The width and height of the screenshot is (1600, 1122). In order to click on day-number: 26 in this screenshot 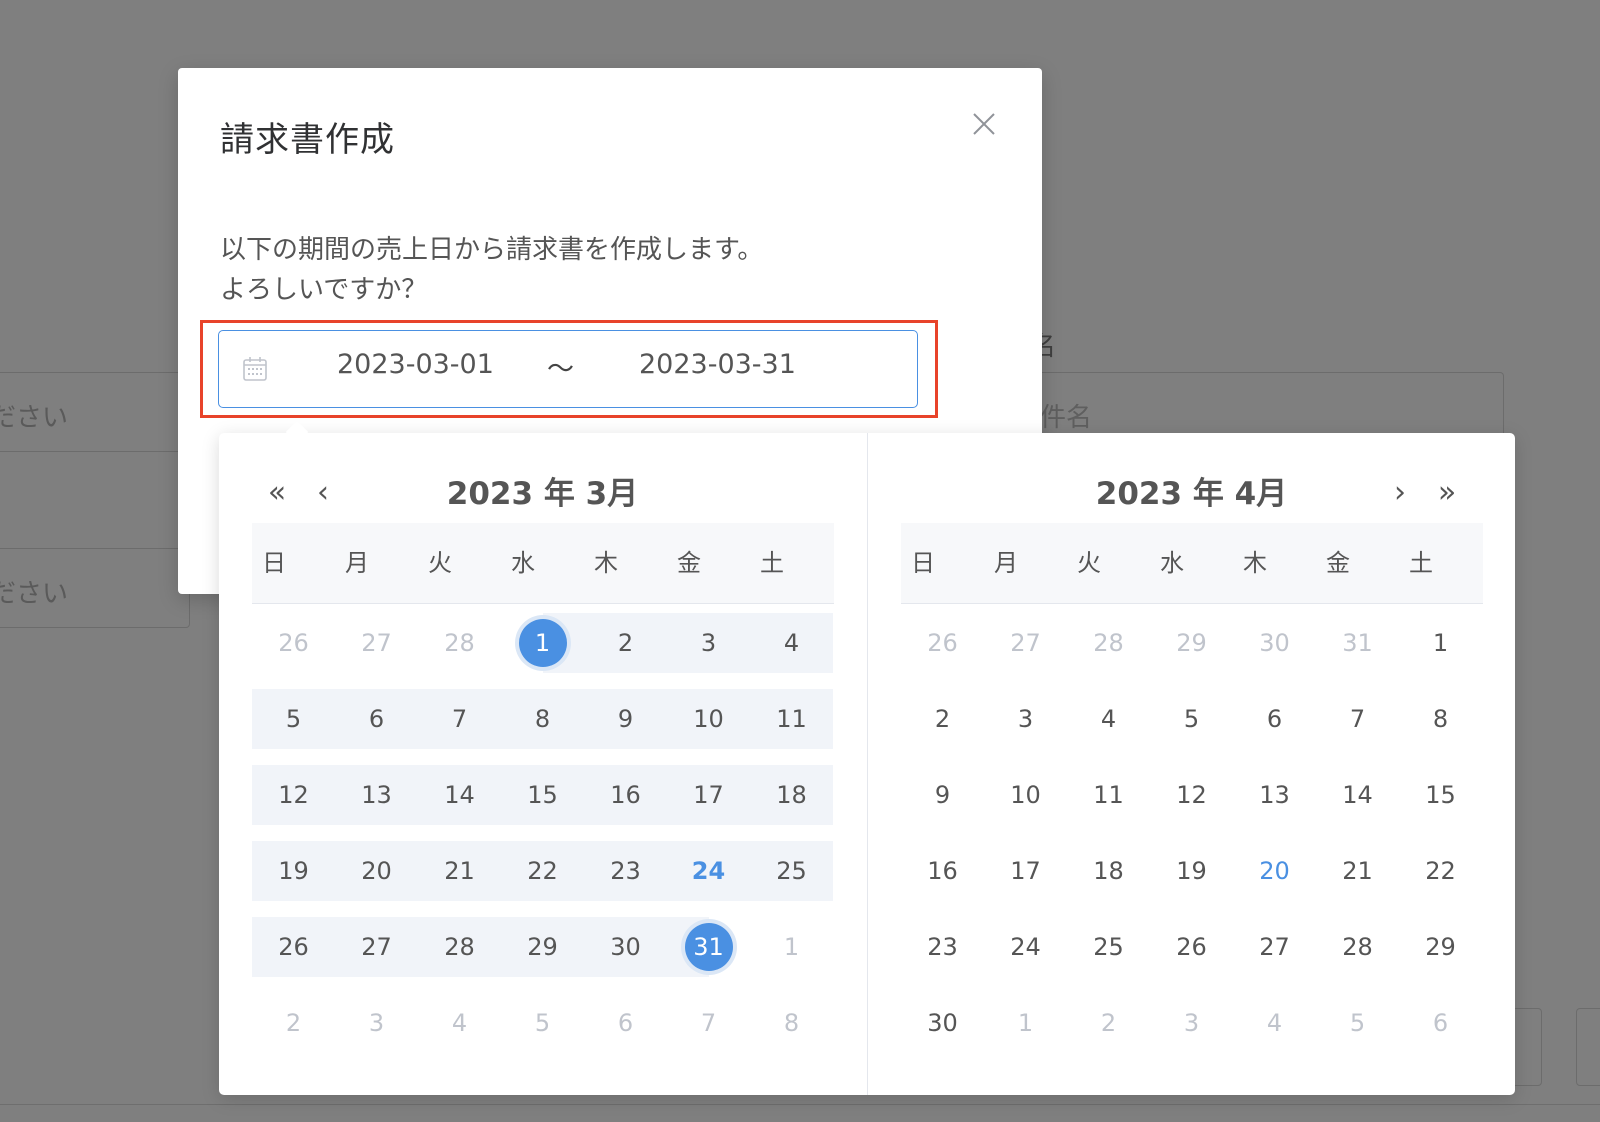, I will do `click(293, 643)`.